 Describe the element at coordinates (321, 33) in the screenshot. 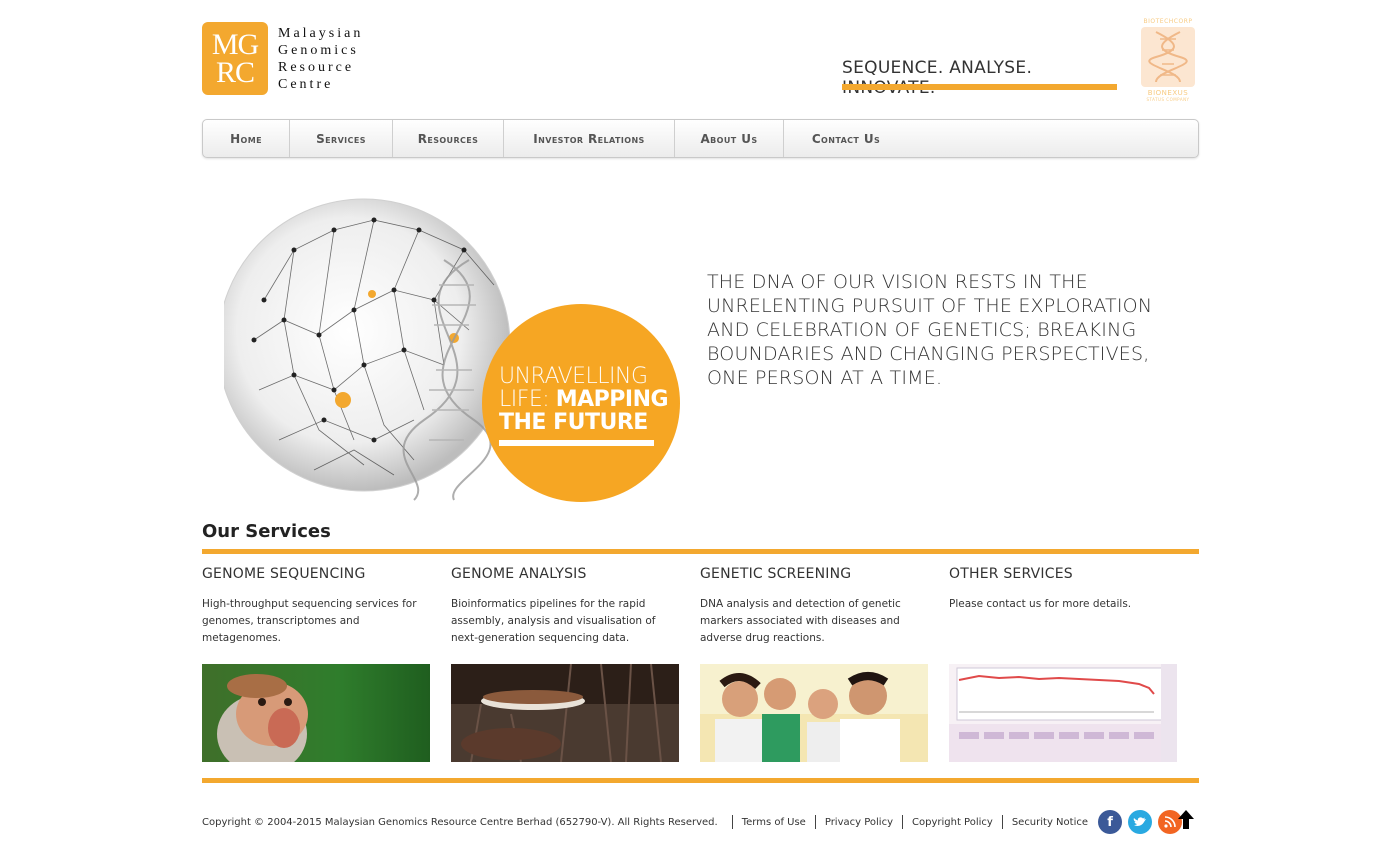

I see `logo-text-line: Malaysian` at that location.